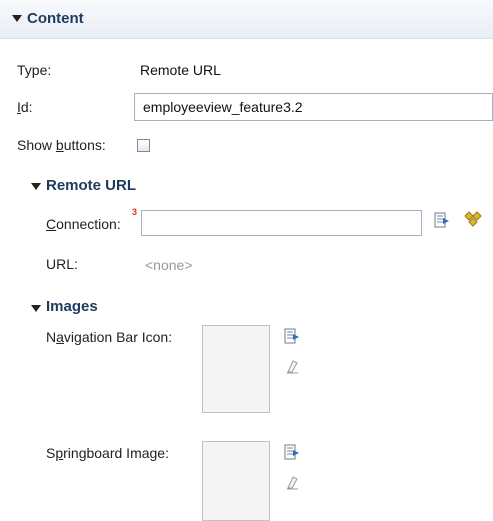  Describe the element at coordinates (292, 453) in the screenshot. I see `browse-springboard-image-icon` at that location.